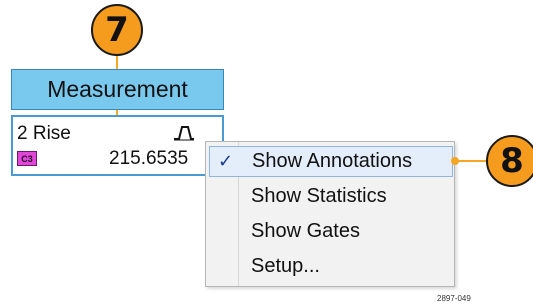 This screenshot has height=307, width=533. Describe the element at coordinates (117, 145) in the screenshot. I see `measurement-badge: 2 Rise C3 215.6535` at that location.